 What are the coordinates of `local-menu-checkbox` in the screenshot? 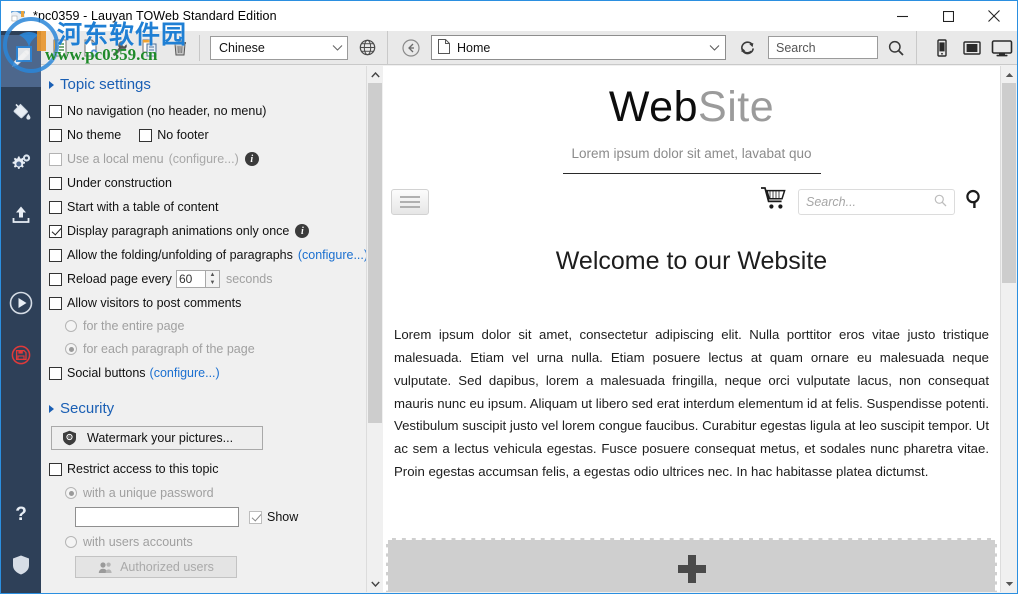 It's located at (55, 159).